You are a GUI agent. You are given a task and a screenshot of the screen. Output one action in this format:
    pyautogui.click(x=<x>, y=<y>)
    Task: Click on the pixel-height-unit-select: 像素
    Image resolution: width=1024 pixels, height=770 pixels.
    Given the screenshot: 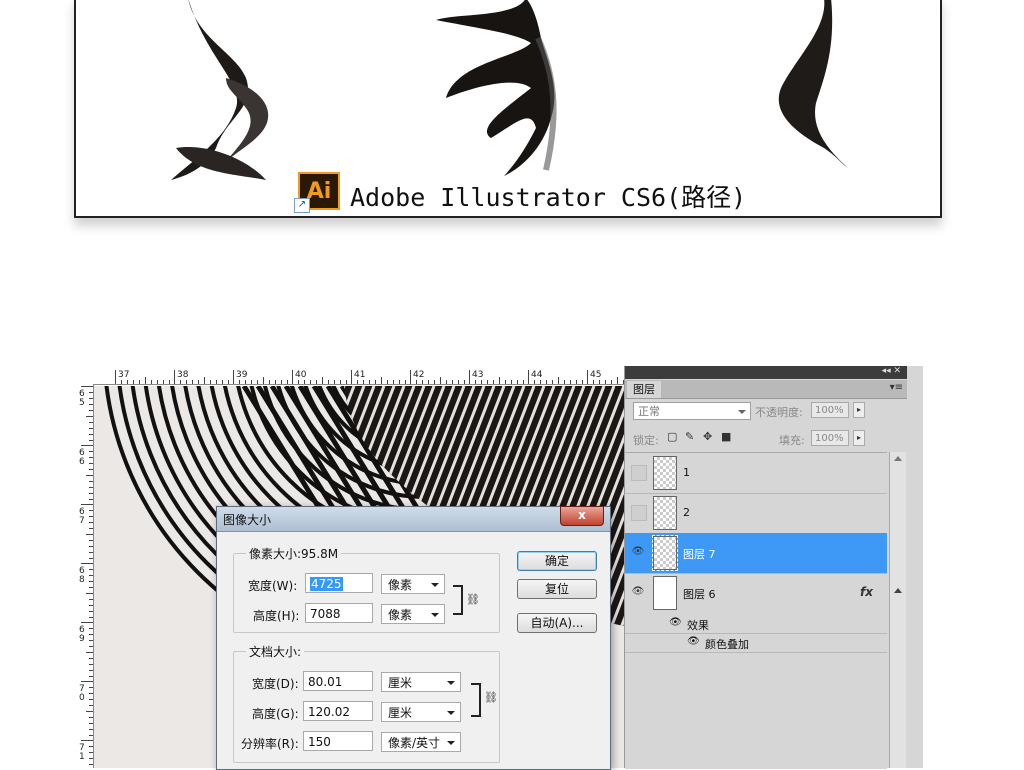 What is the action you would take?
    pyautogui.click(x=413, y=614)
    